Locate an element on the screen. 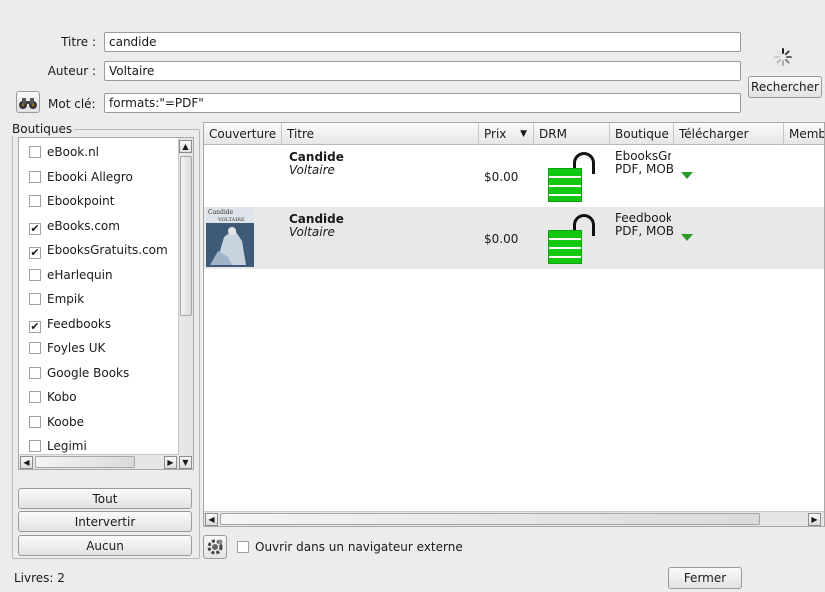 The height and width of the screenshot is (592, 825). open-external-option: Ouvrir dans un navigateur externe is located at coordinates (350, 547).